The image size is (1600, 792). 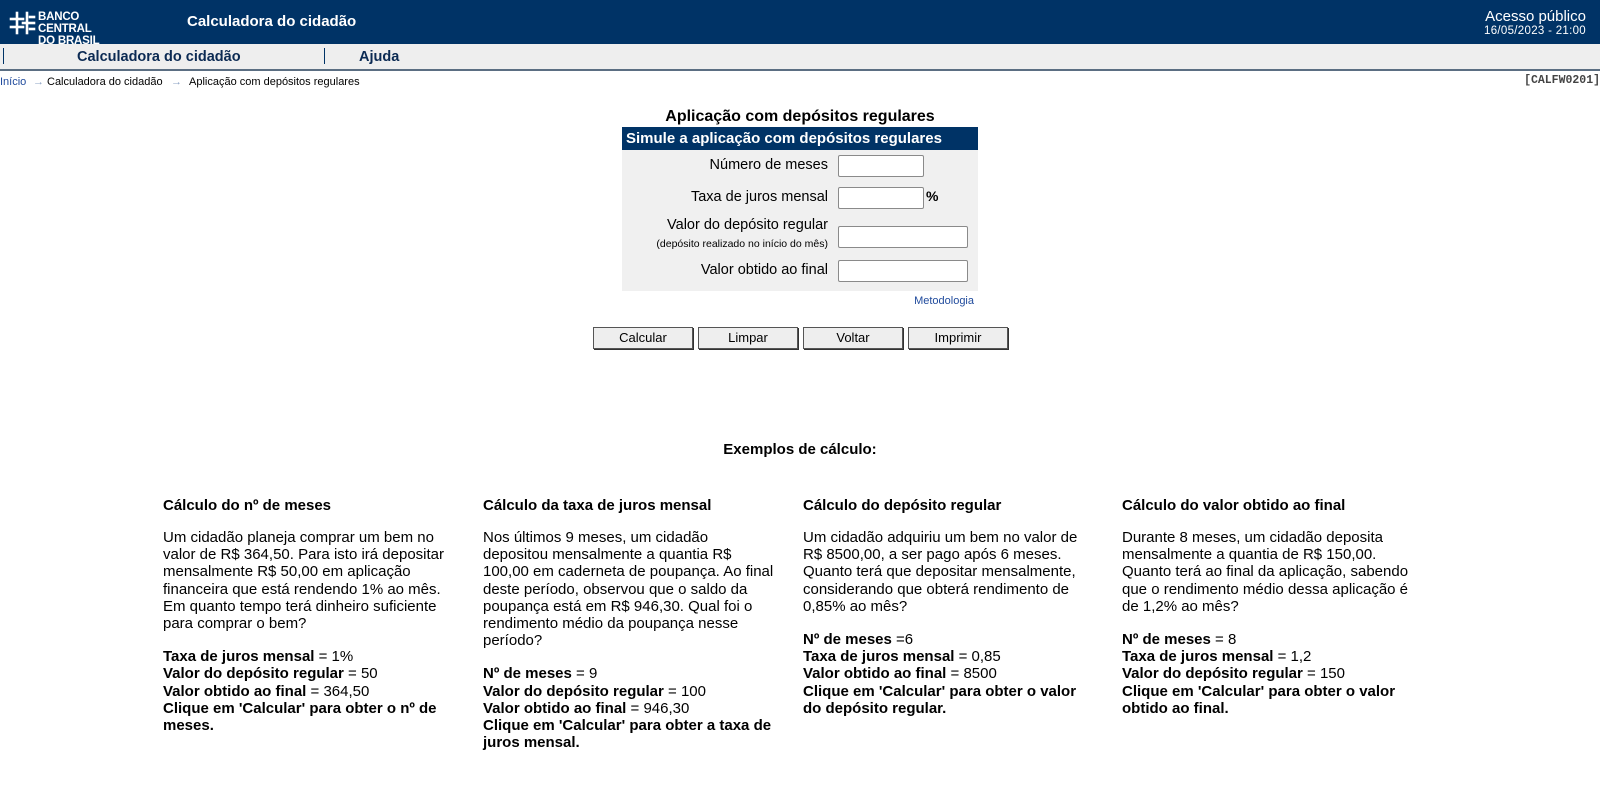 What do you see at coordinates (759, 197) in the screenshot?
I see `field-label-taxa: Taxa de juros mensal` at bounding box center [759, 197].